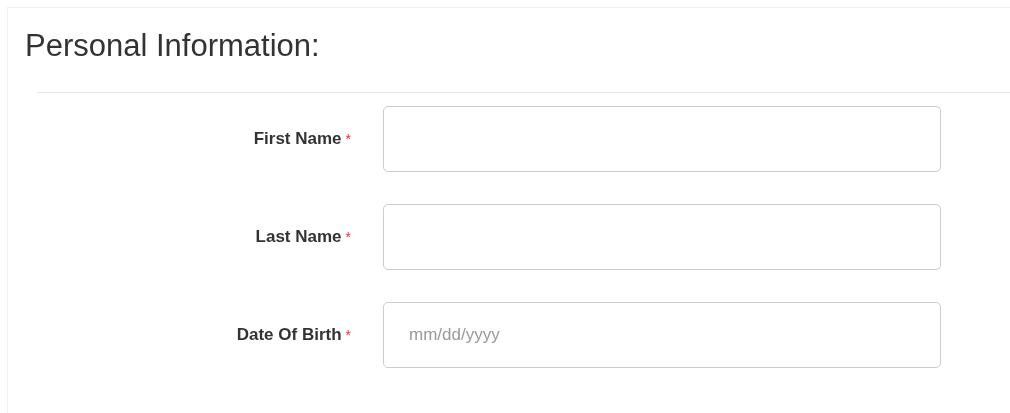  I want to click on input-field: mm/dd/yyyy, so click(662, 335).